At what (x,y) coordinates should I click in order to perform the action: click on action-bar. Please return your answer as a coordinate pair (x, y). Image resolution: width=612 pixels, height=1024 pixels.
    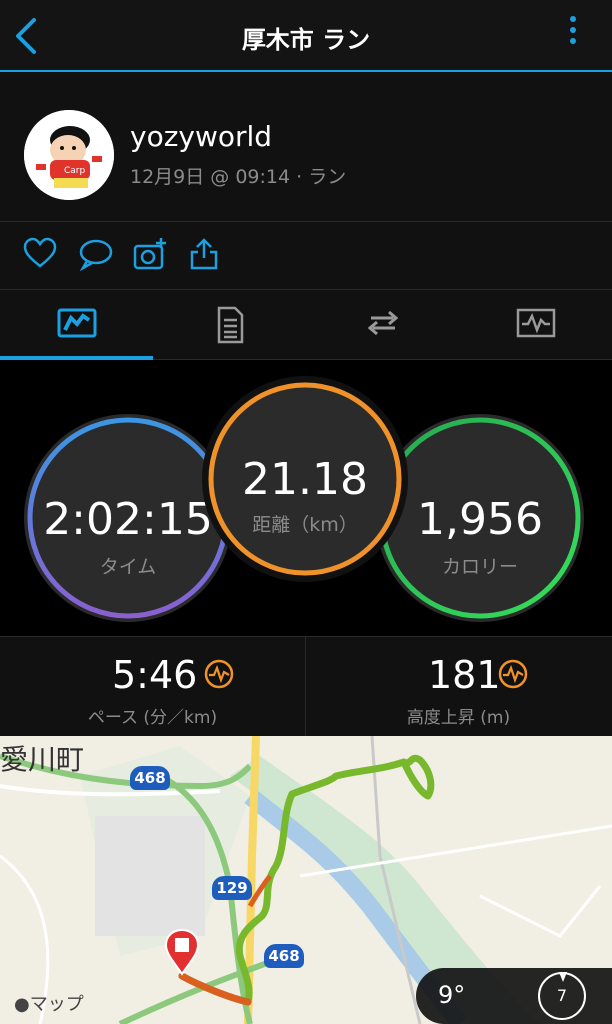
    Looking at the image, I should click on (306, 256).